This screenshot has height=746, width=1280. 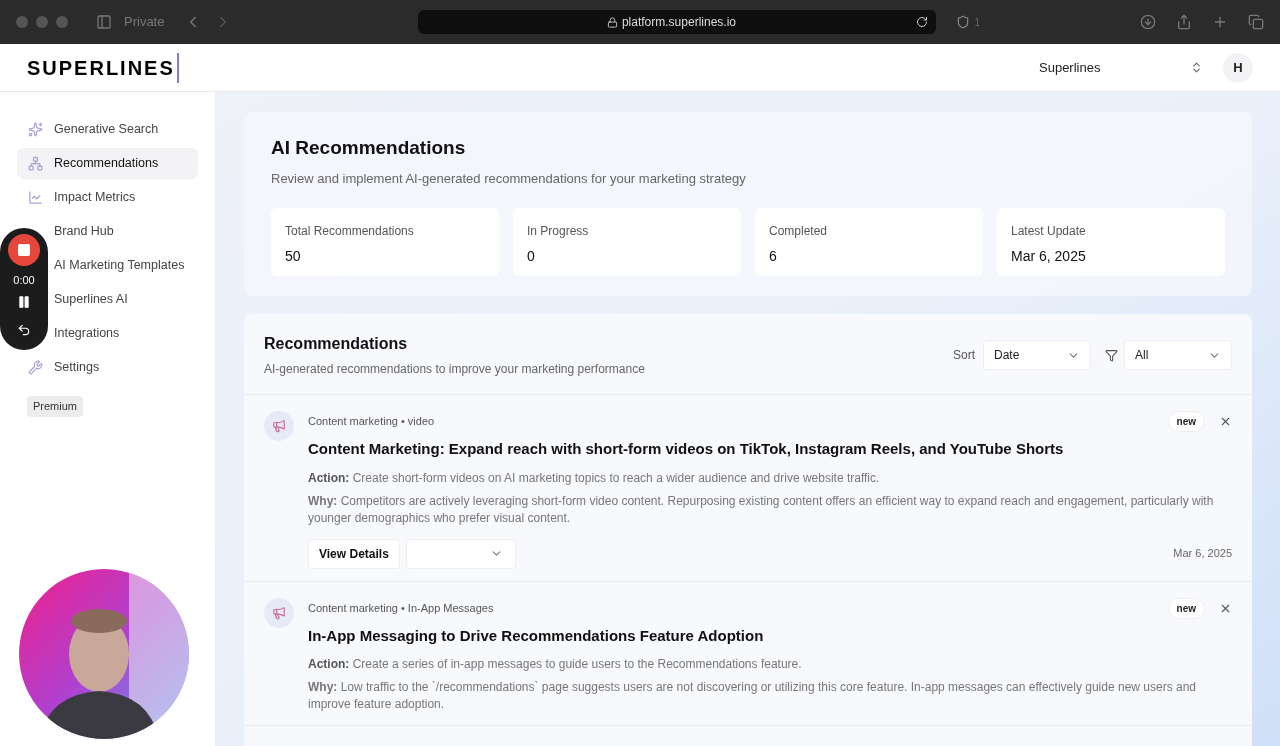 I want to click on section-subtitle: AI-generated recommendations to improve your marketing performance, so click(x=454, y=369).